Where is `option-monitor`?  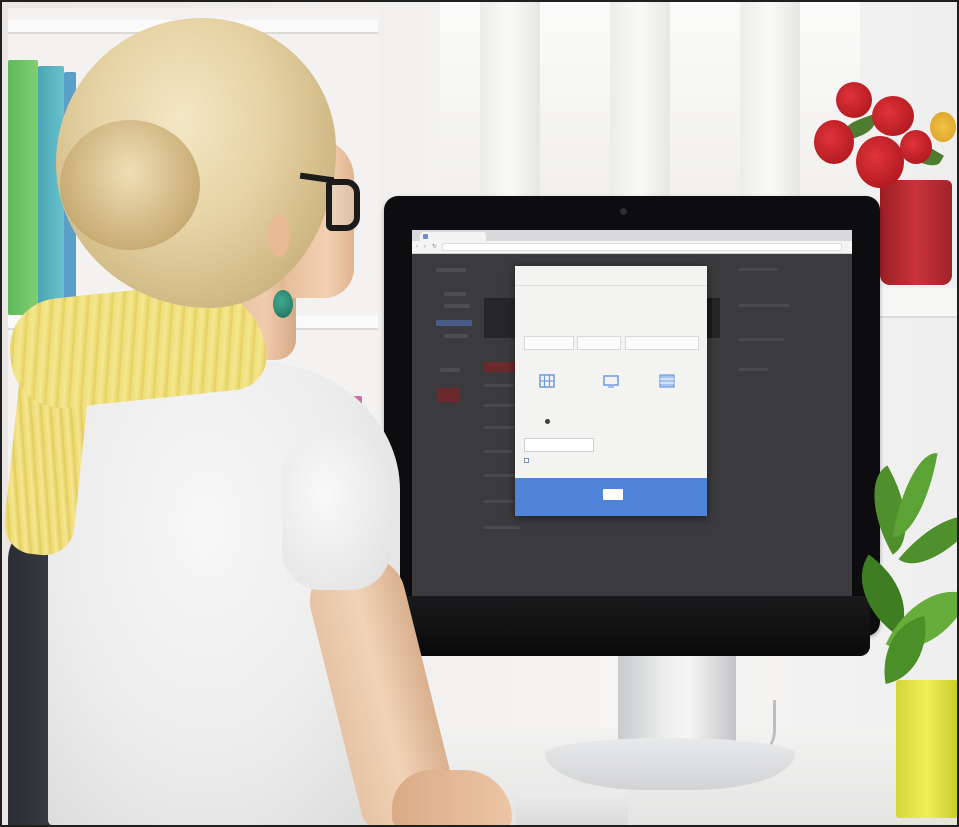
option-monitor is located at coordinates (611, 383).